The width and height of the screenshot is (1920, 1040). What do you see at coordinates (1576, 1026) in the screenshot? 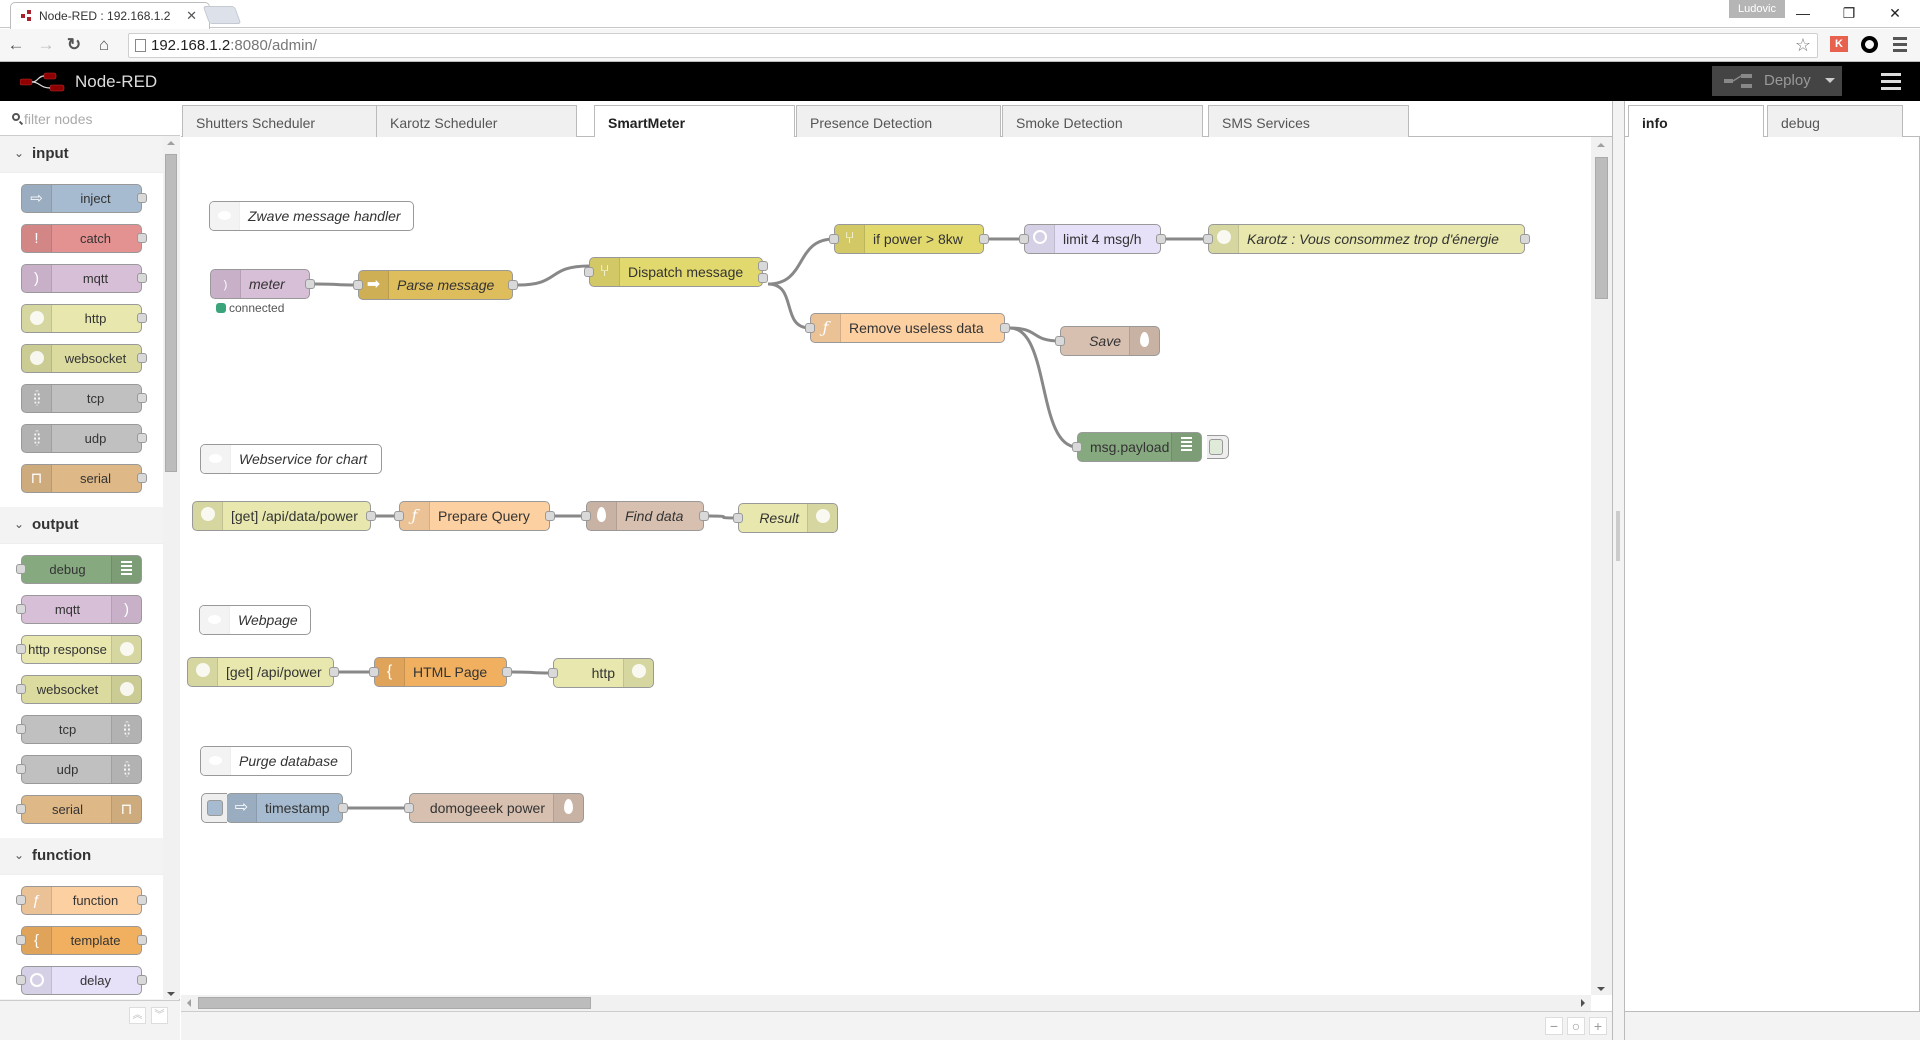
I see `zoom-reset-button: ○` at bounding box center [1576, 1026].